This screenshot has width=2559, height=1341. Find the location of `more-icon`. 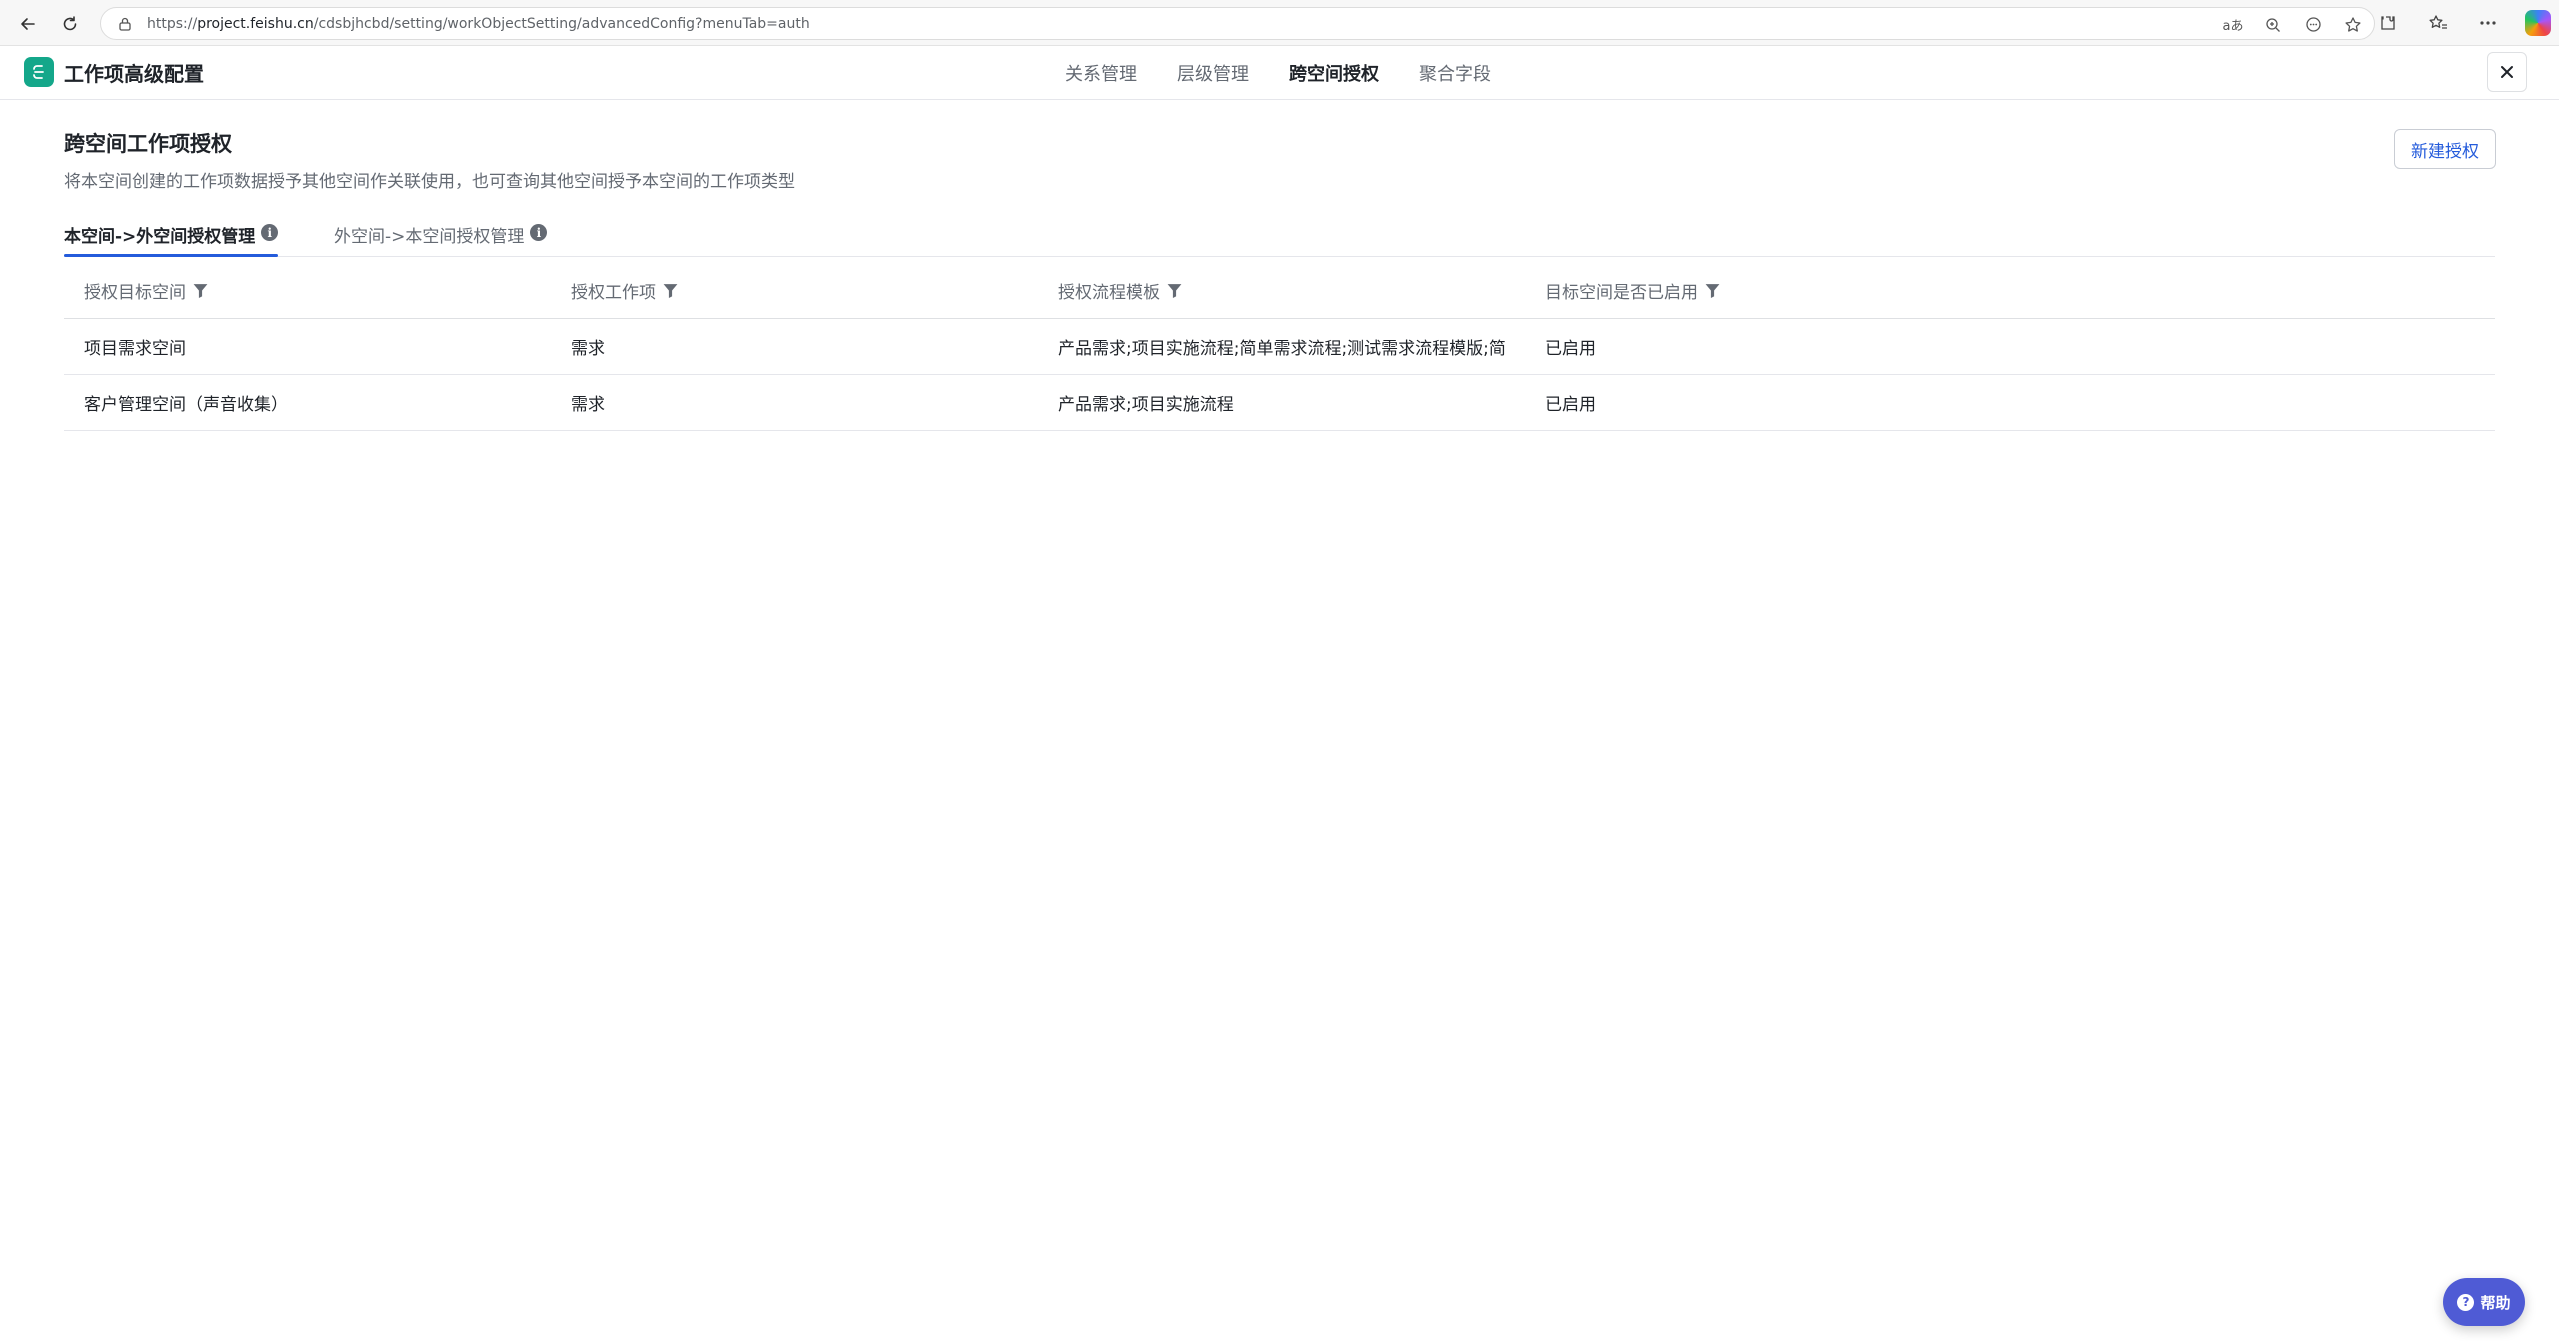

more-icon is located at coordinates (2488, 23).